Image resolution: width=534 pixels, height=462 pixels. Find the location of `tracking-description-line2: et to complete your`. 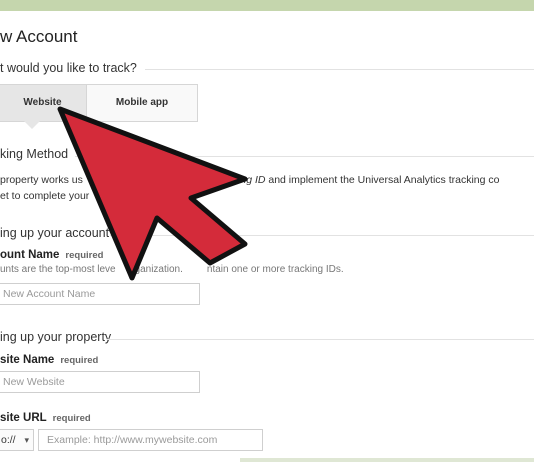

tracking-description-line2: et to complete your is located at coordinates (45, 196).